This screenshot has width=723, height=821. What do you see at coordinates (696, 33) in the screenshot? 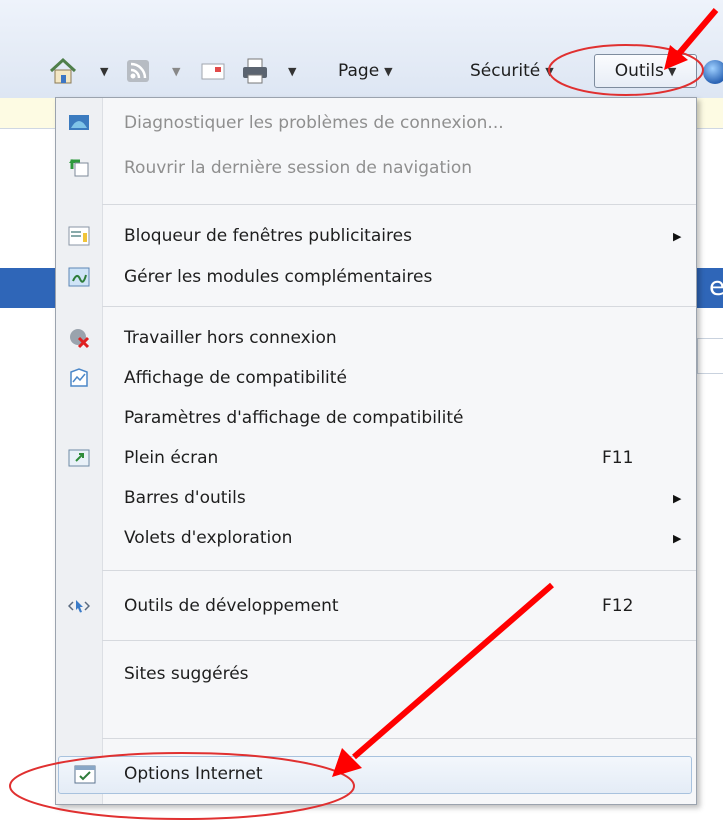
I see `tools-arrow-shaft` at bounding box center [696, 33].